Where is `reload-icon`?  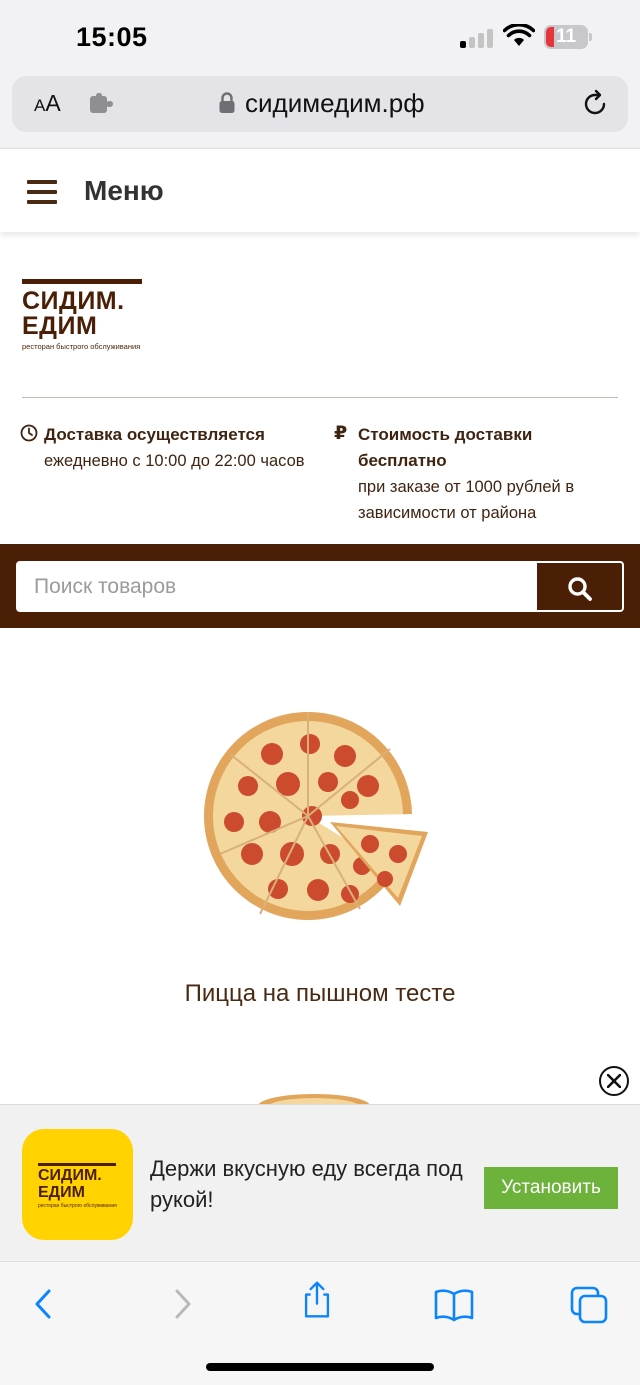 reload-icon is located at coordinates (595, 104).